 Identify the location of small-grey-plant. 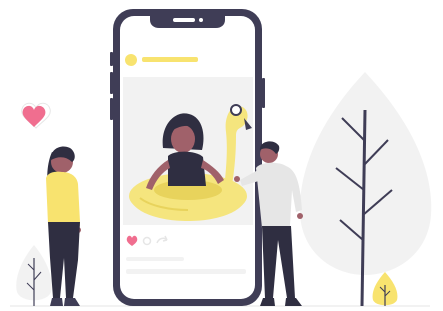
(34, 275).